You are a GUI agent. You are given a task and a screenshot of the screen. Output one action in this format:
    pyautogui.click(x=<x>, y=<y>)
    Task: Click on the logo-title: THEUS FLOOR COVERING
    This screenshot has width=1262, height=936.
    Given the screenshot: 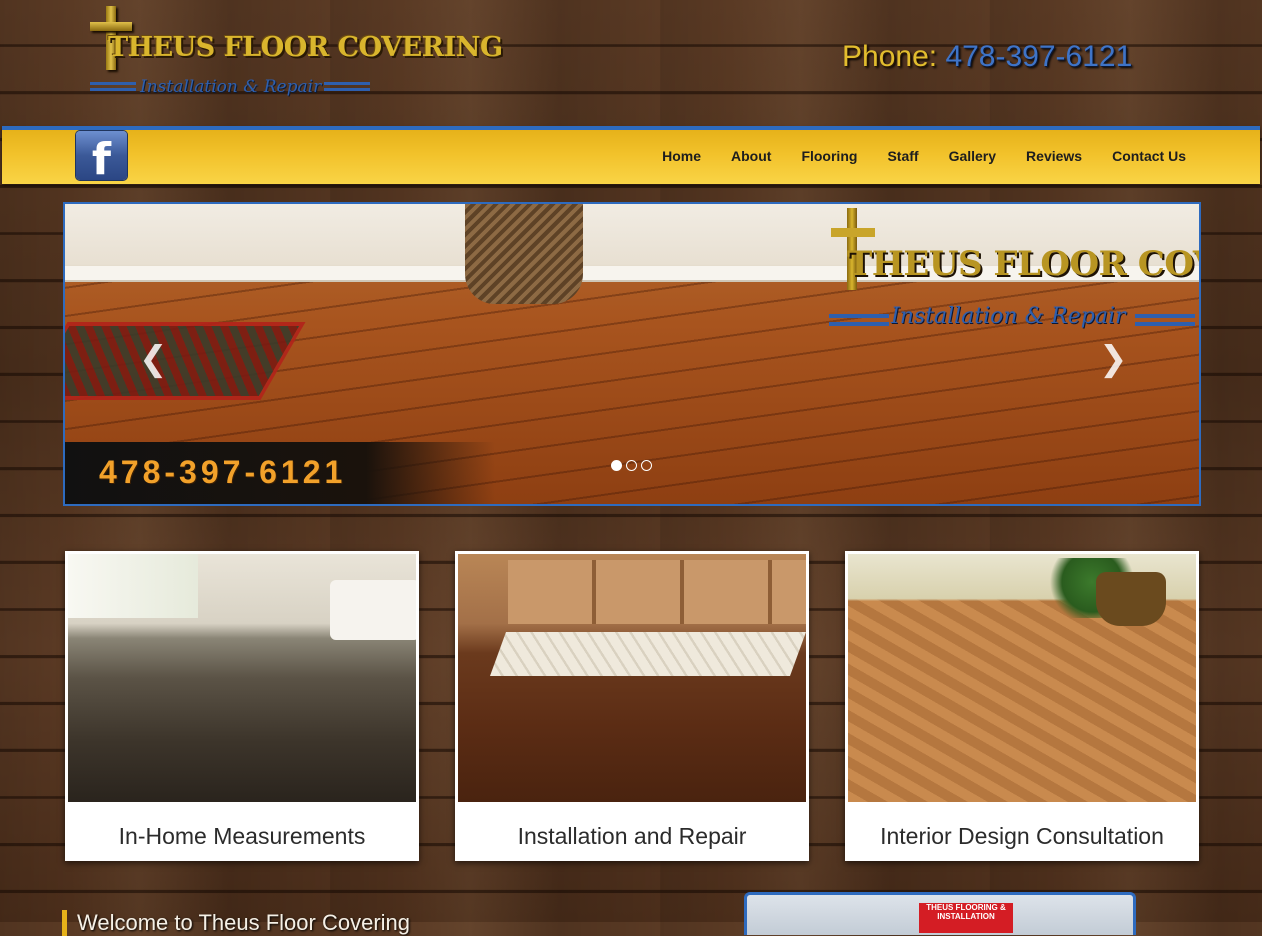 What is the action you would take?
    pyautogui.click(x=305, y=47)
    